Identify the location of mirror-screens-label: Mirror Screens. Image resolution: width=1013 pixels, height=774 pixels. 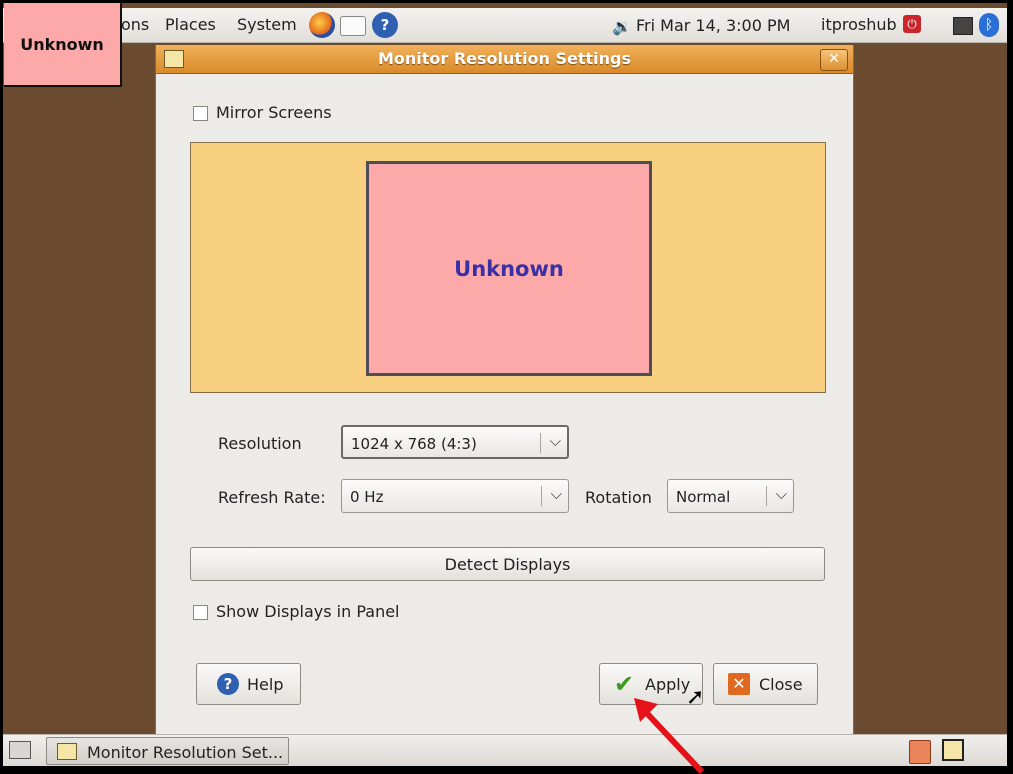
(274, 112).